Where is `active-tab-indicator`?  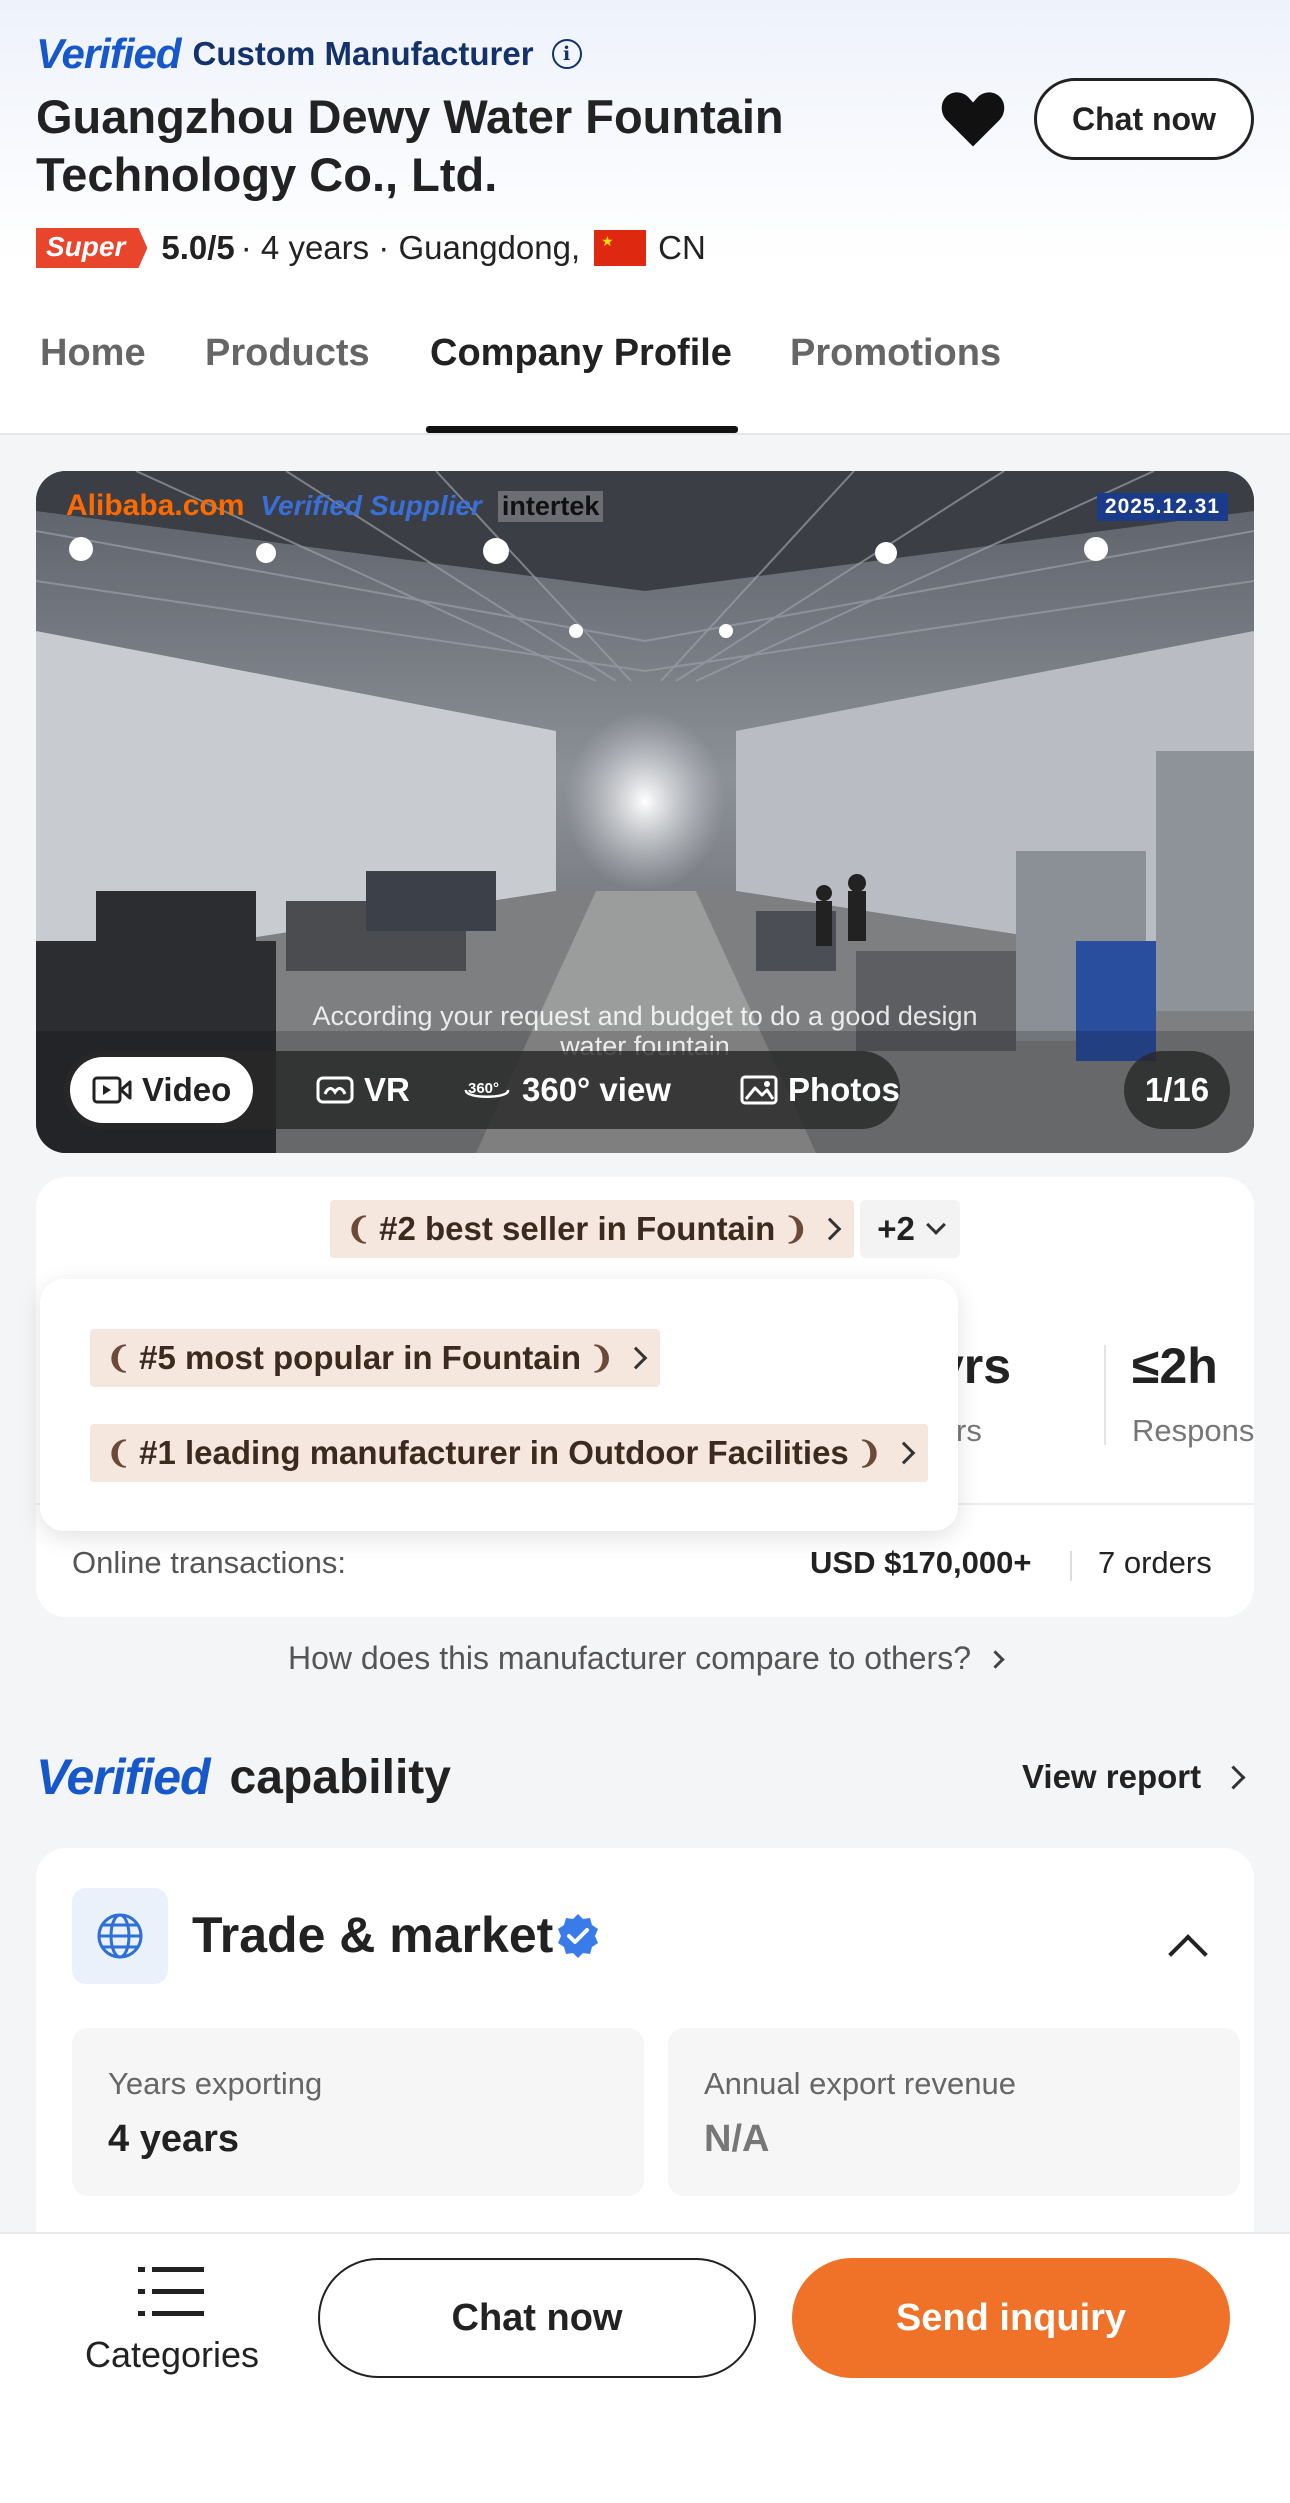 active-tab-indicator is located at coordinates (582, 429).